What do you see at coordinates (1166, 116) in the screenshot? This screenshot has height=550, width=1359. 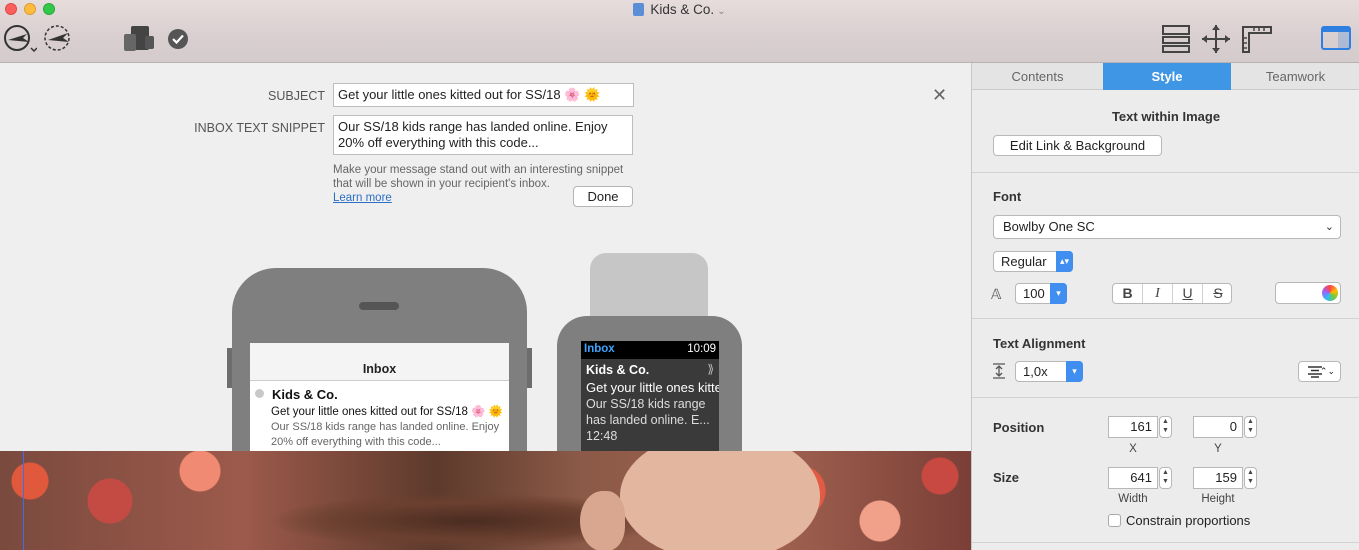 I see `section-title: Text within Image` at bounding box center [1166, 116].